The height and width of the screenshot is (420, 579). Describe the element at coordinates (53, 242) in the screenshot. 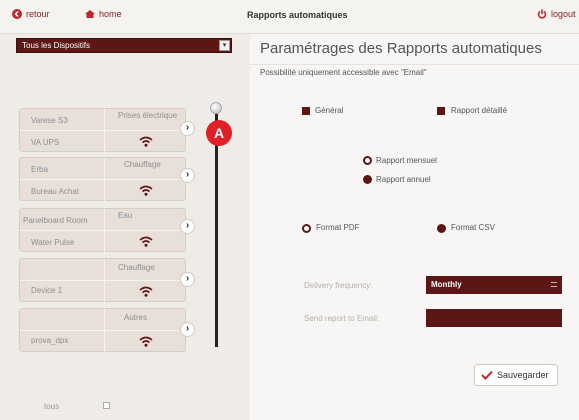

I see `device-name: Water Pulse` at that location.